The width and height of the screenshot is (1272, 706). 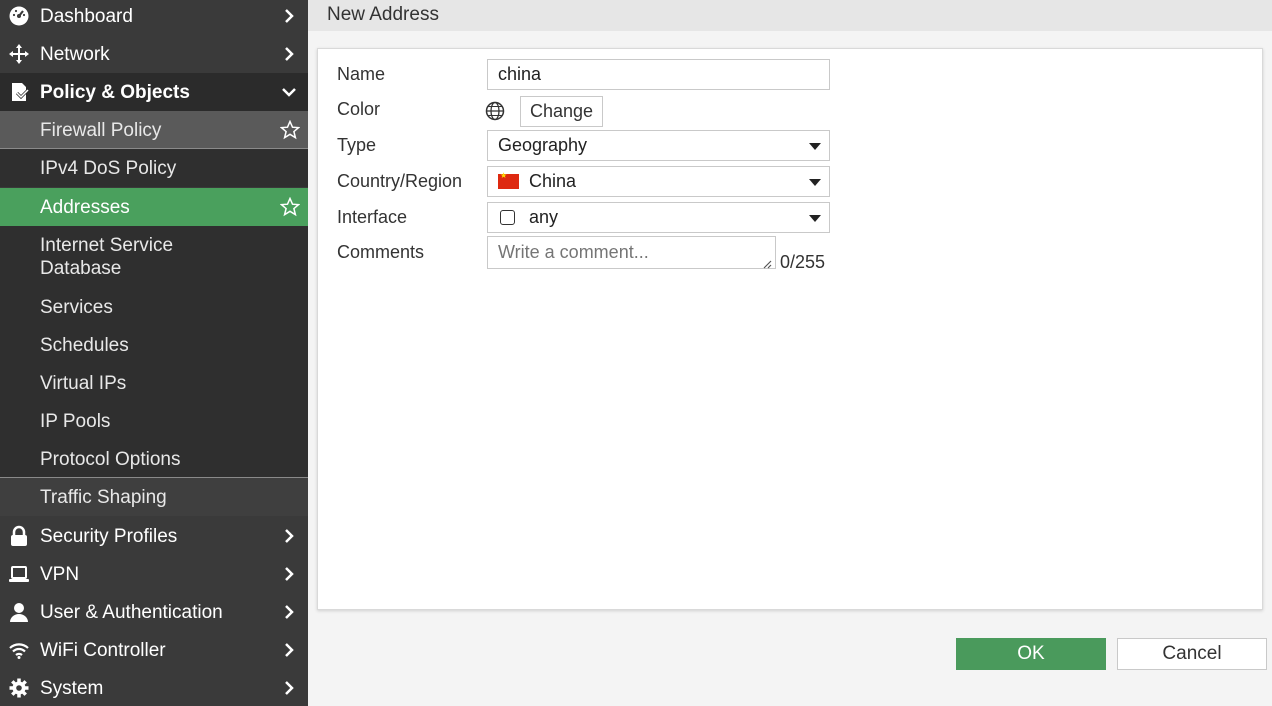 What do you see at coordinates (19, 688) in the screenshot?
I see `gear-icon` at bounding box center [19, 688].